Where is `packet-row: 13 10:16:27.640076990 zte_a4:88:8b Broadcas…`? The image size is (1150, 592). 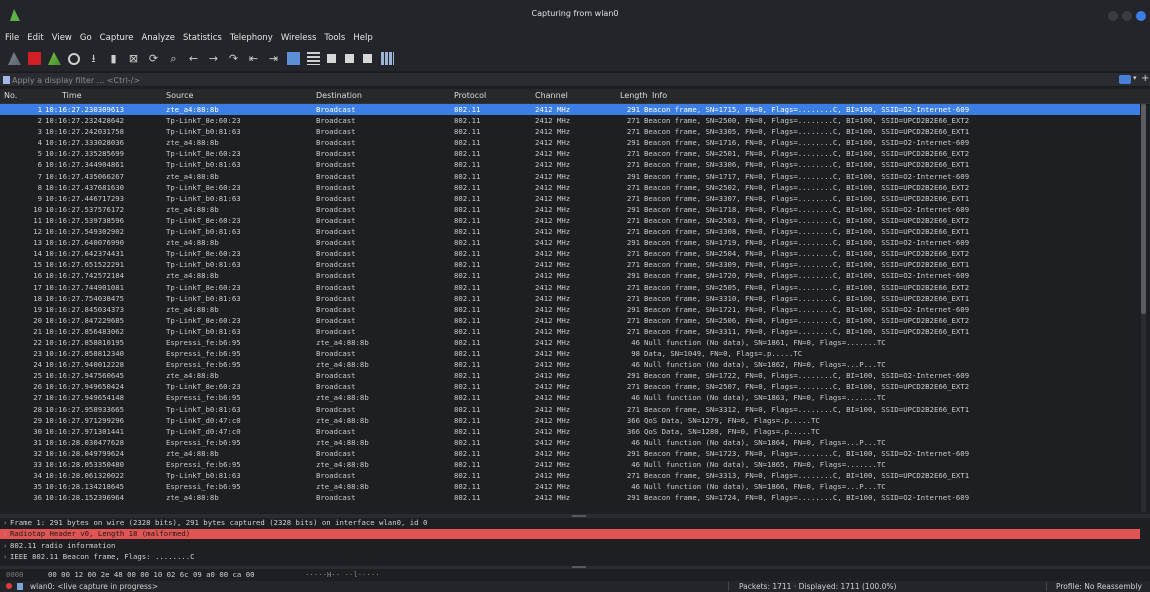 packet-row: 13 10:16:27.640076990 zte_a4:88:8b Broadcas… is located at coordinates (570, 242).